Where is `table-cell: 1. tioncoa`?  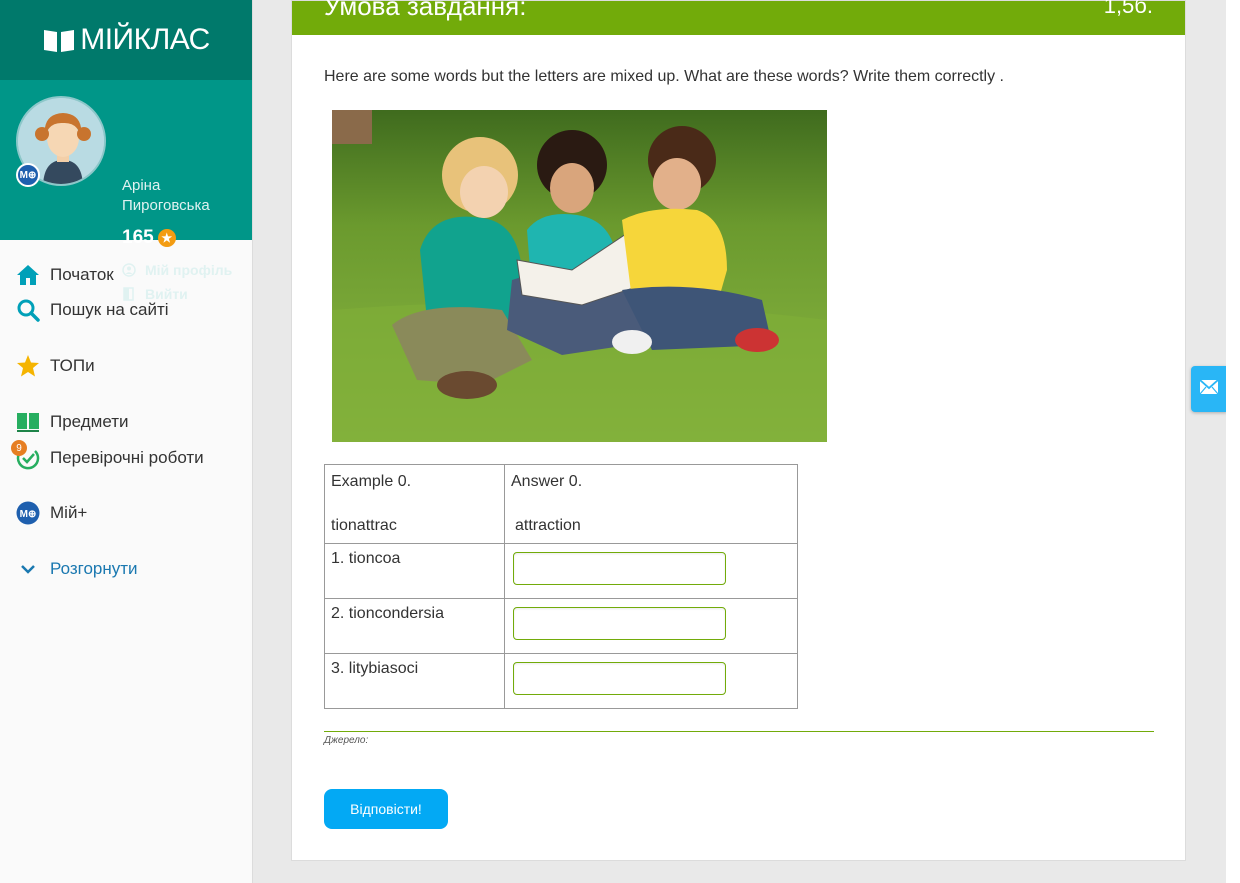
table-cell: 1. tioncoa is located at coordinates (414, 571).